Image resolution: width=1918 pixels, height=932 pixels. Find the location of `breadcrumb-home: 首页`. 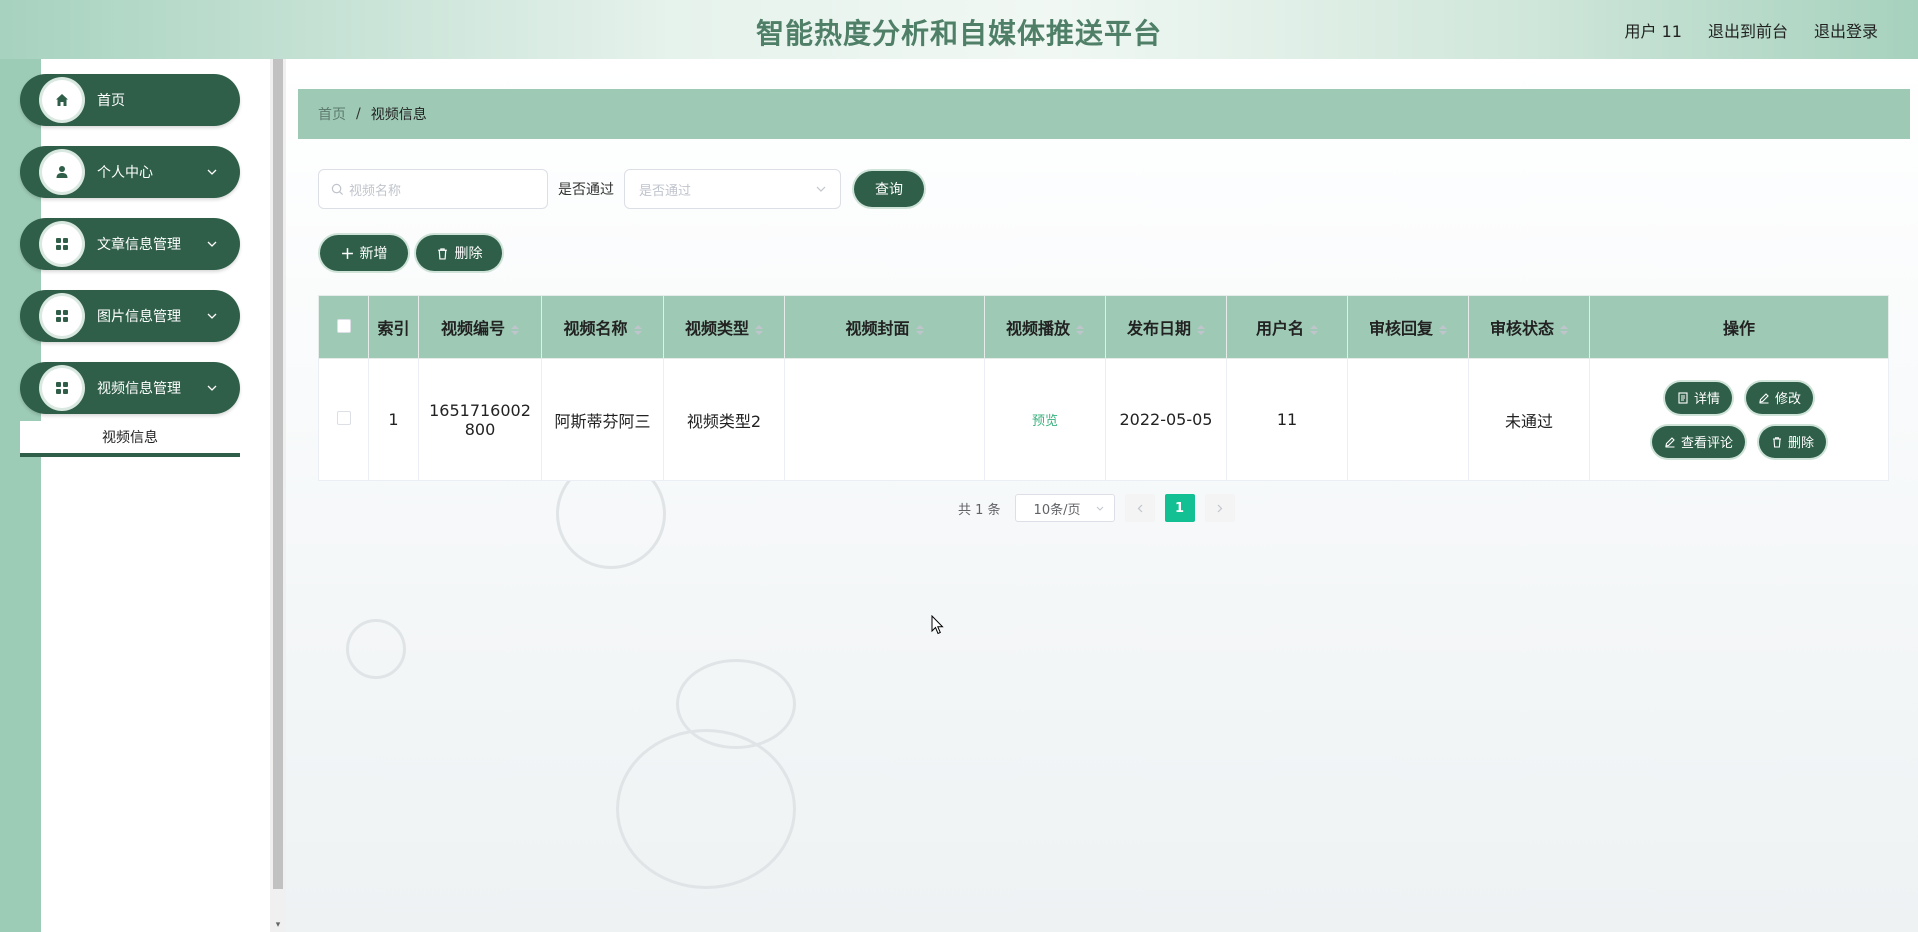

breadcrumb-home: 首页 is located at coordinates (332, 114).